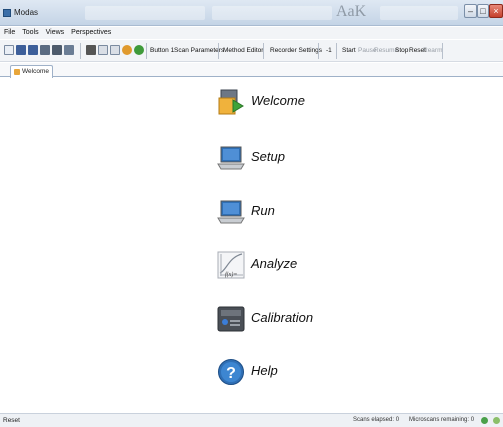 The image size is (503, 427). Describe the element at coordinates (274, 263) in the screenshot. I see `launcher-label-analyze: Analyze` at that location.